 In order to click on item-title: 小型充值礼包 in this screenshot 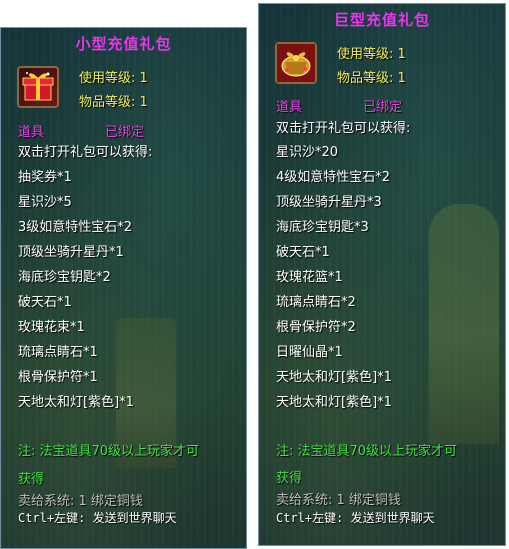, I will do `click(123, 44)`.